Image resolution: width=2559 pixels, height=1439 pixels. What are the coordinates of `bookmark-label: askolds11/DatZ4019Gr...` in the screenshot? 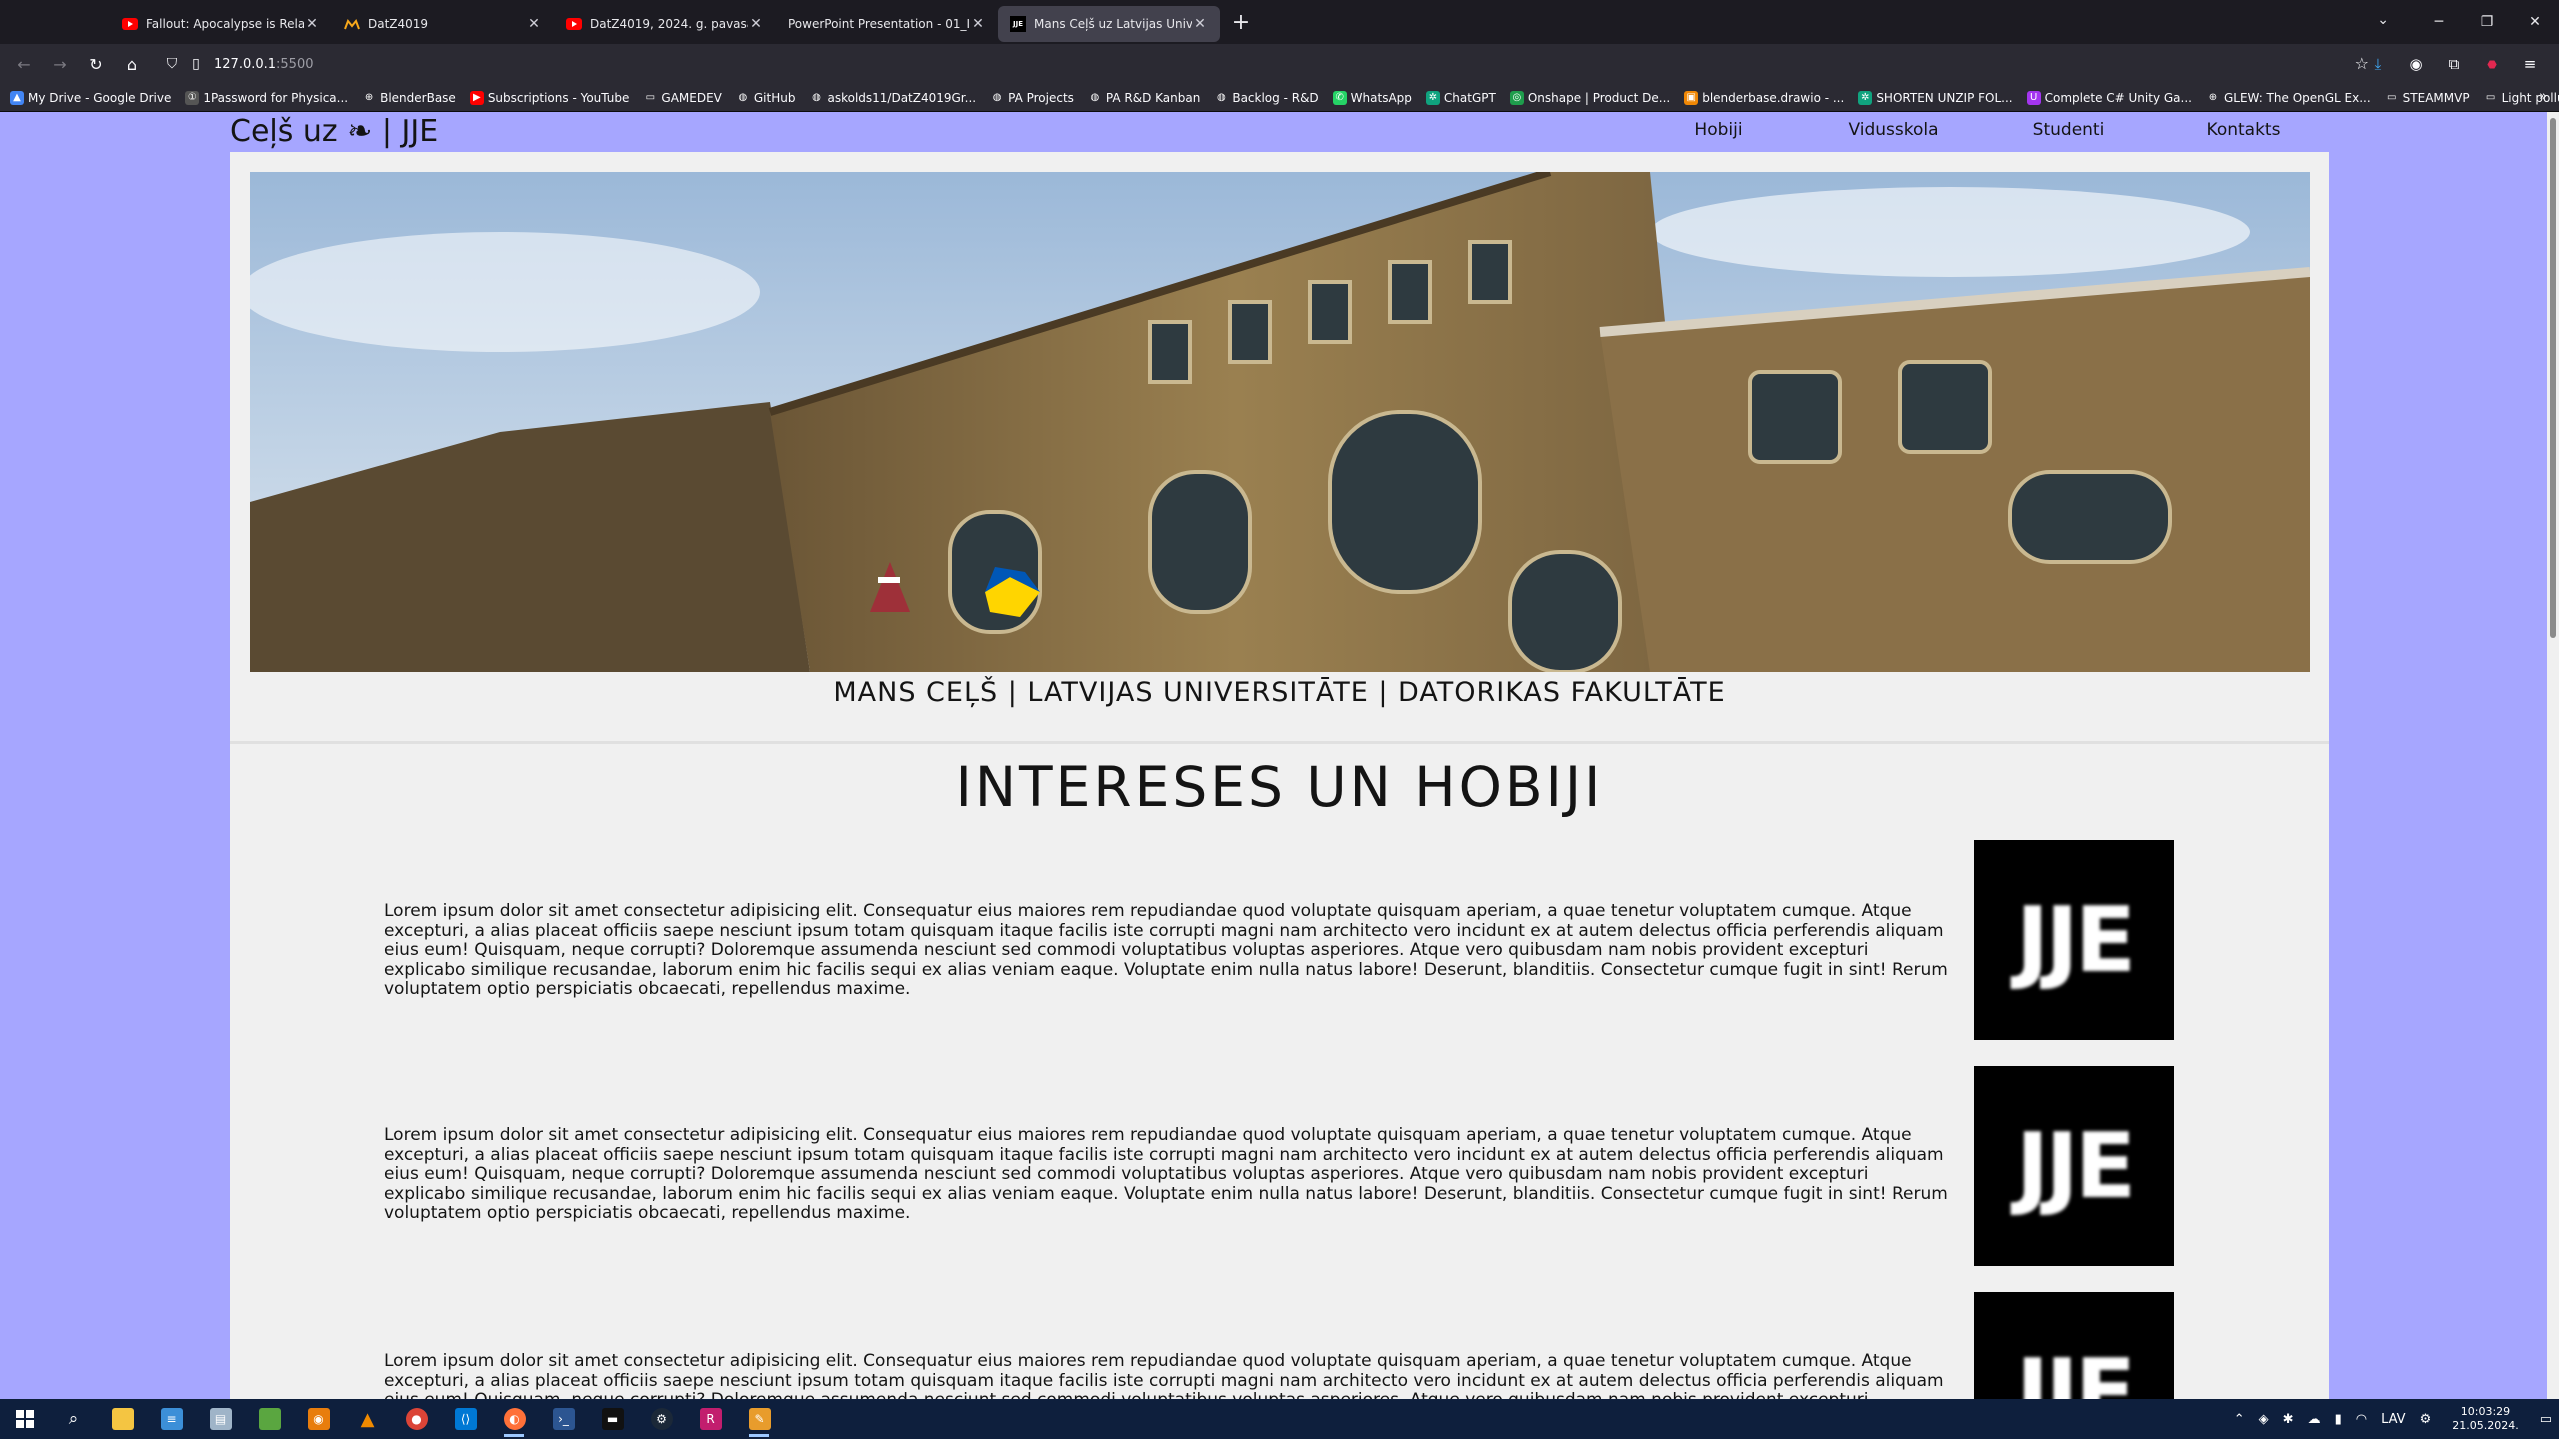 It's located at (902, 97).